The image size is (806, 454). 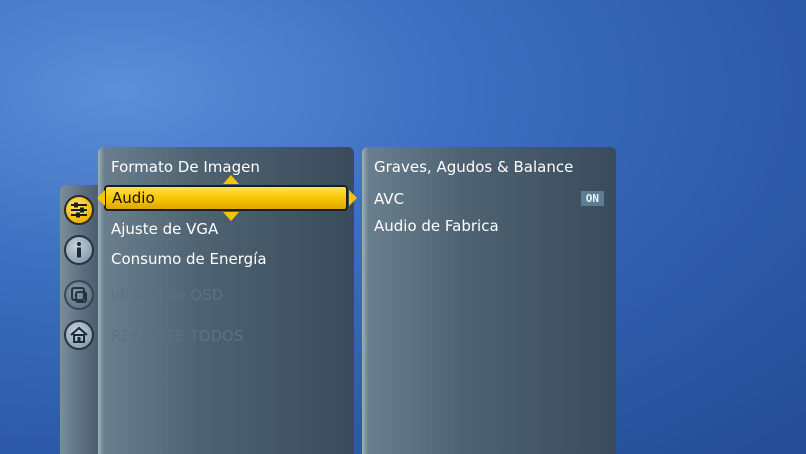 What do you see at coordinates (101, 198) in the screenshot?
I see `arrow-left-icon` at bounding box center [101, 198].